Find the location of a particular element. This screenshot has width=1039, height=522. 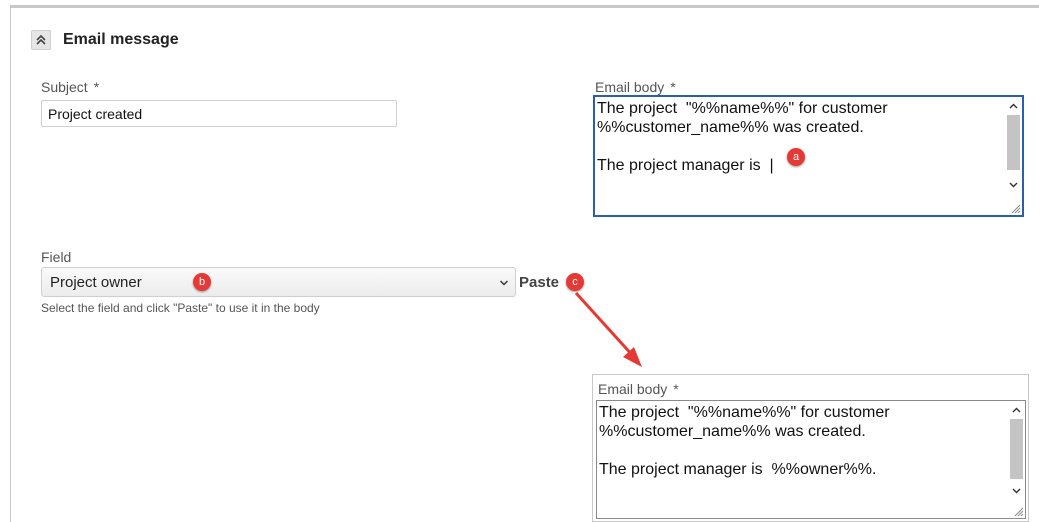

annotation-badge-b: b is located at coordinates (202, 282).